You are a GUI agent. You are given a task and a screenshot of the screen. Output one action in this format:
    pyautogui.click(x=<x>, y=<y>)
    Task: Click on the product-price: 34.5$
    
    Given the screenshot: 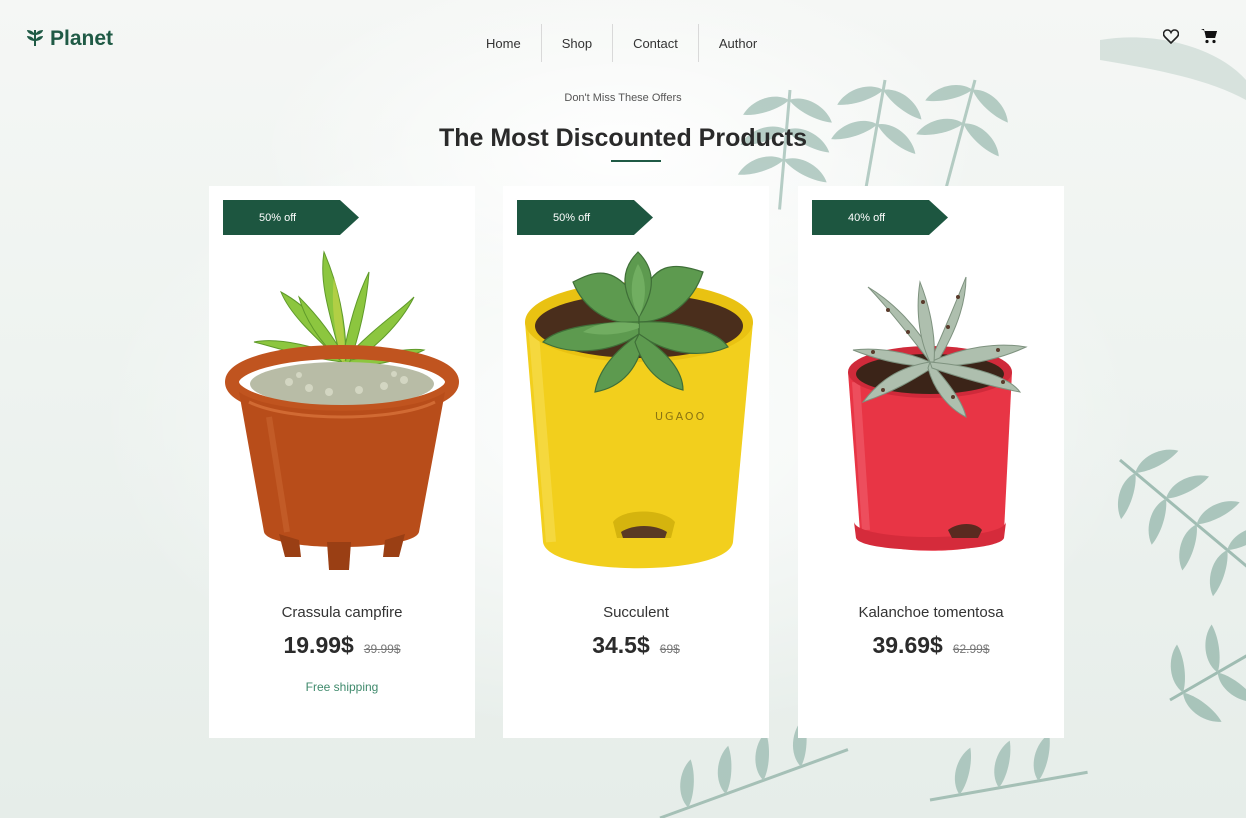 What is the action you would take?
    pyautogui.click(x=621, y=645)
    